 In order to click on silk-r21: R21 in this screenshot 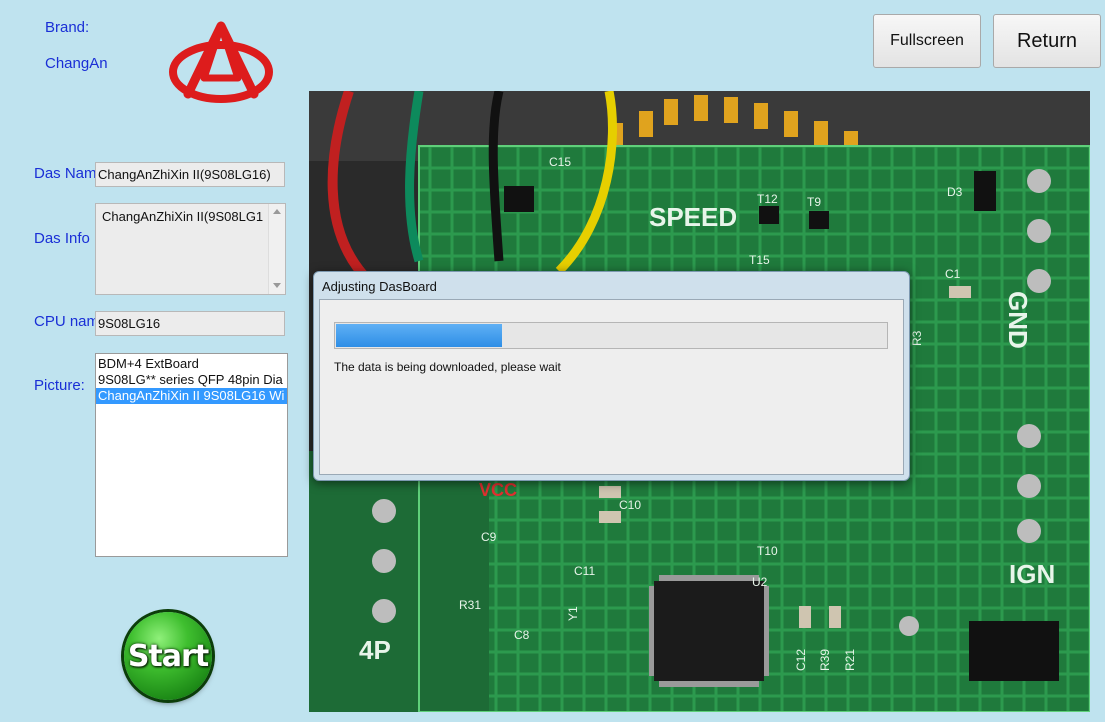, I will do `click(850, 660)`.